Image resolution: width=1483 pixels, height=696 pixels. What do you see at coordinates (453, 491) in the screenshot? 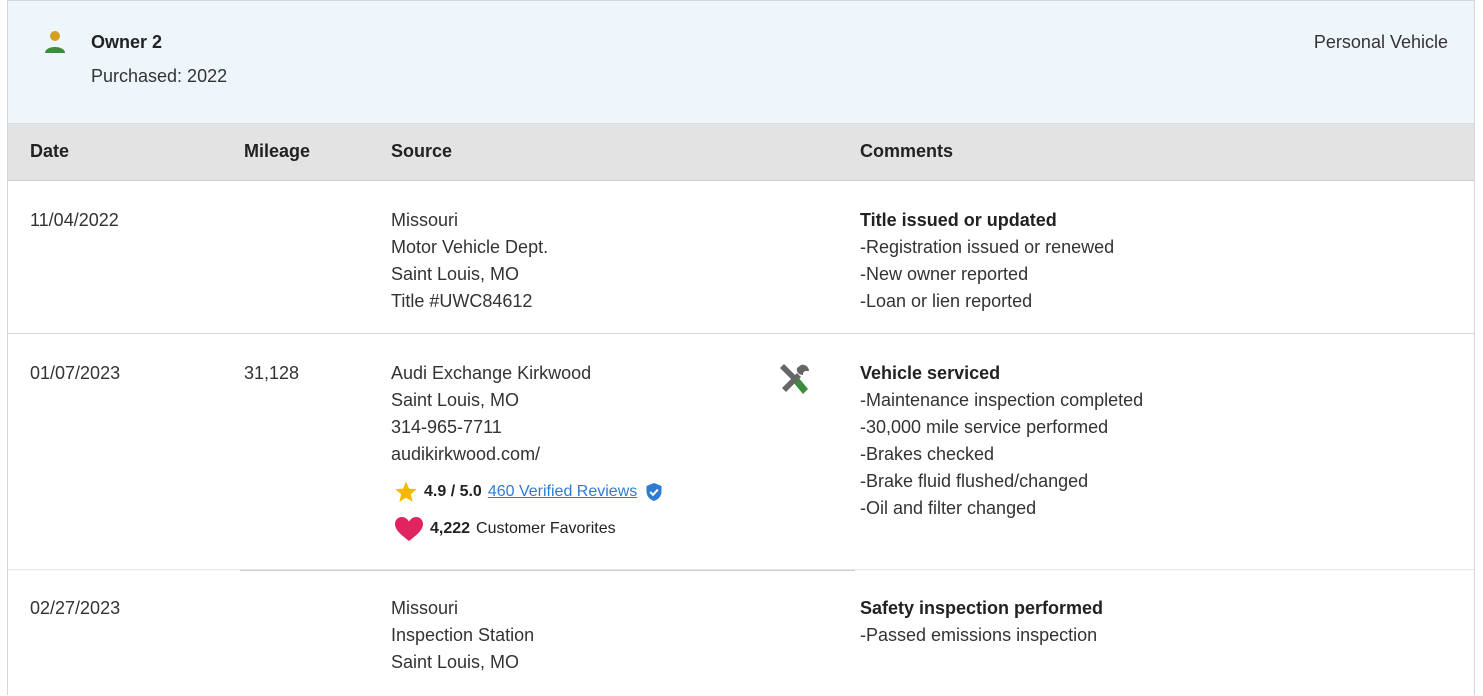
I see `rating-value: 4.9 / 5.0` at bounding box center [453, 491].